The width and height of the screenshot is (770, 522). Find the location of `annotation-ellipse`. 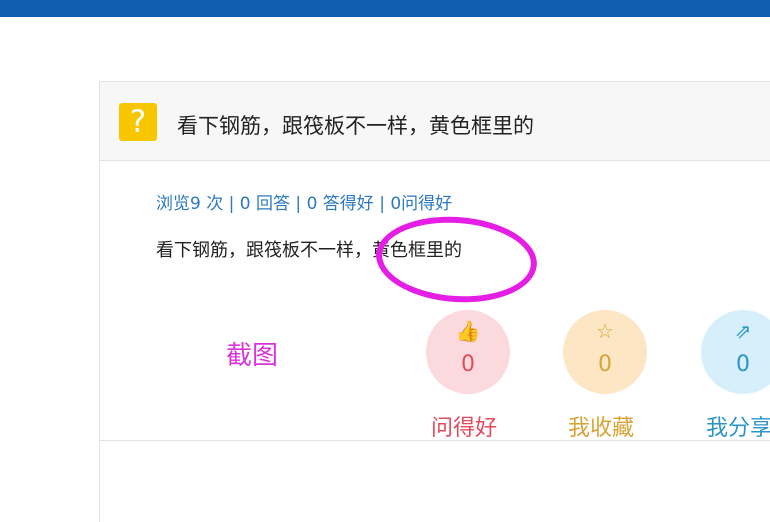

annotation-ellipse is located at coordinates (456, 259).